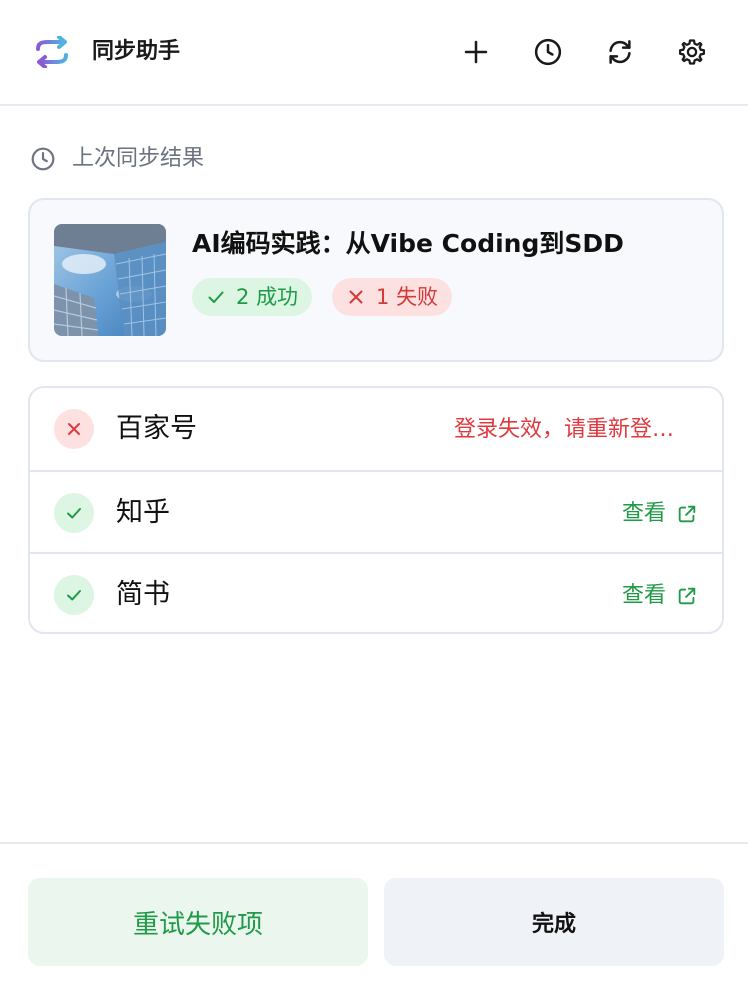  What do you see at coordinates (43, 159) in the screenshot?
I see `clock-icon` at bounding box center [43, 159].